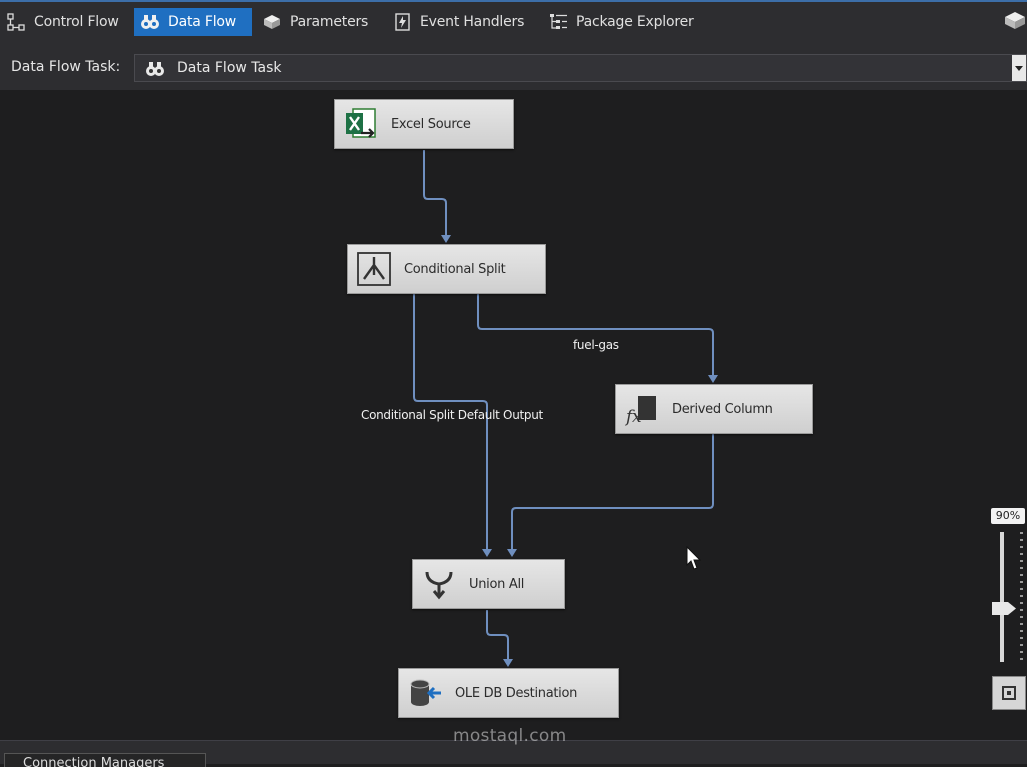 The image size is (1027, 767). I want to click on tab-parameters: Parameters, so click(315, 22).